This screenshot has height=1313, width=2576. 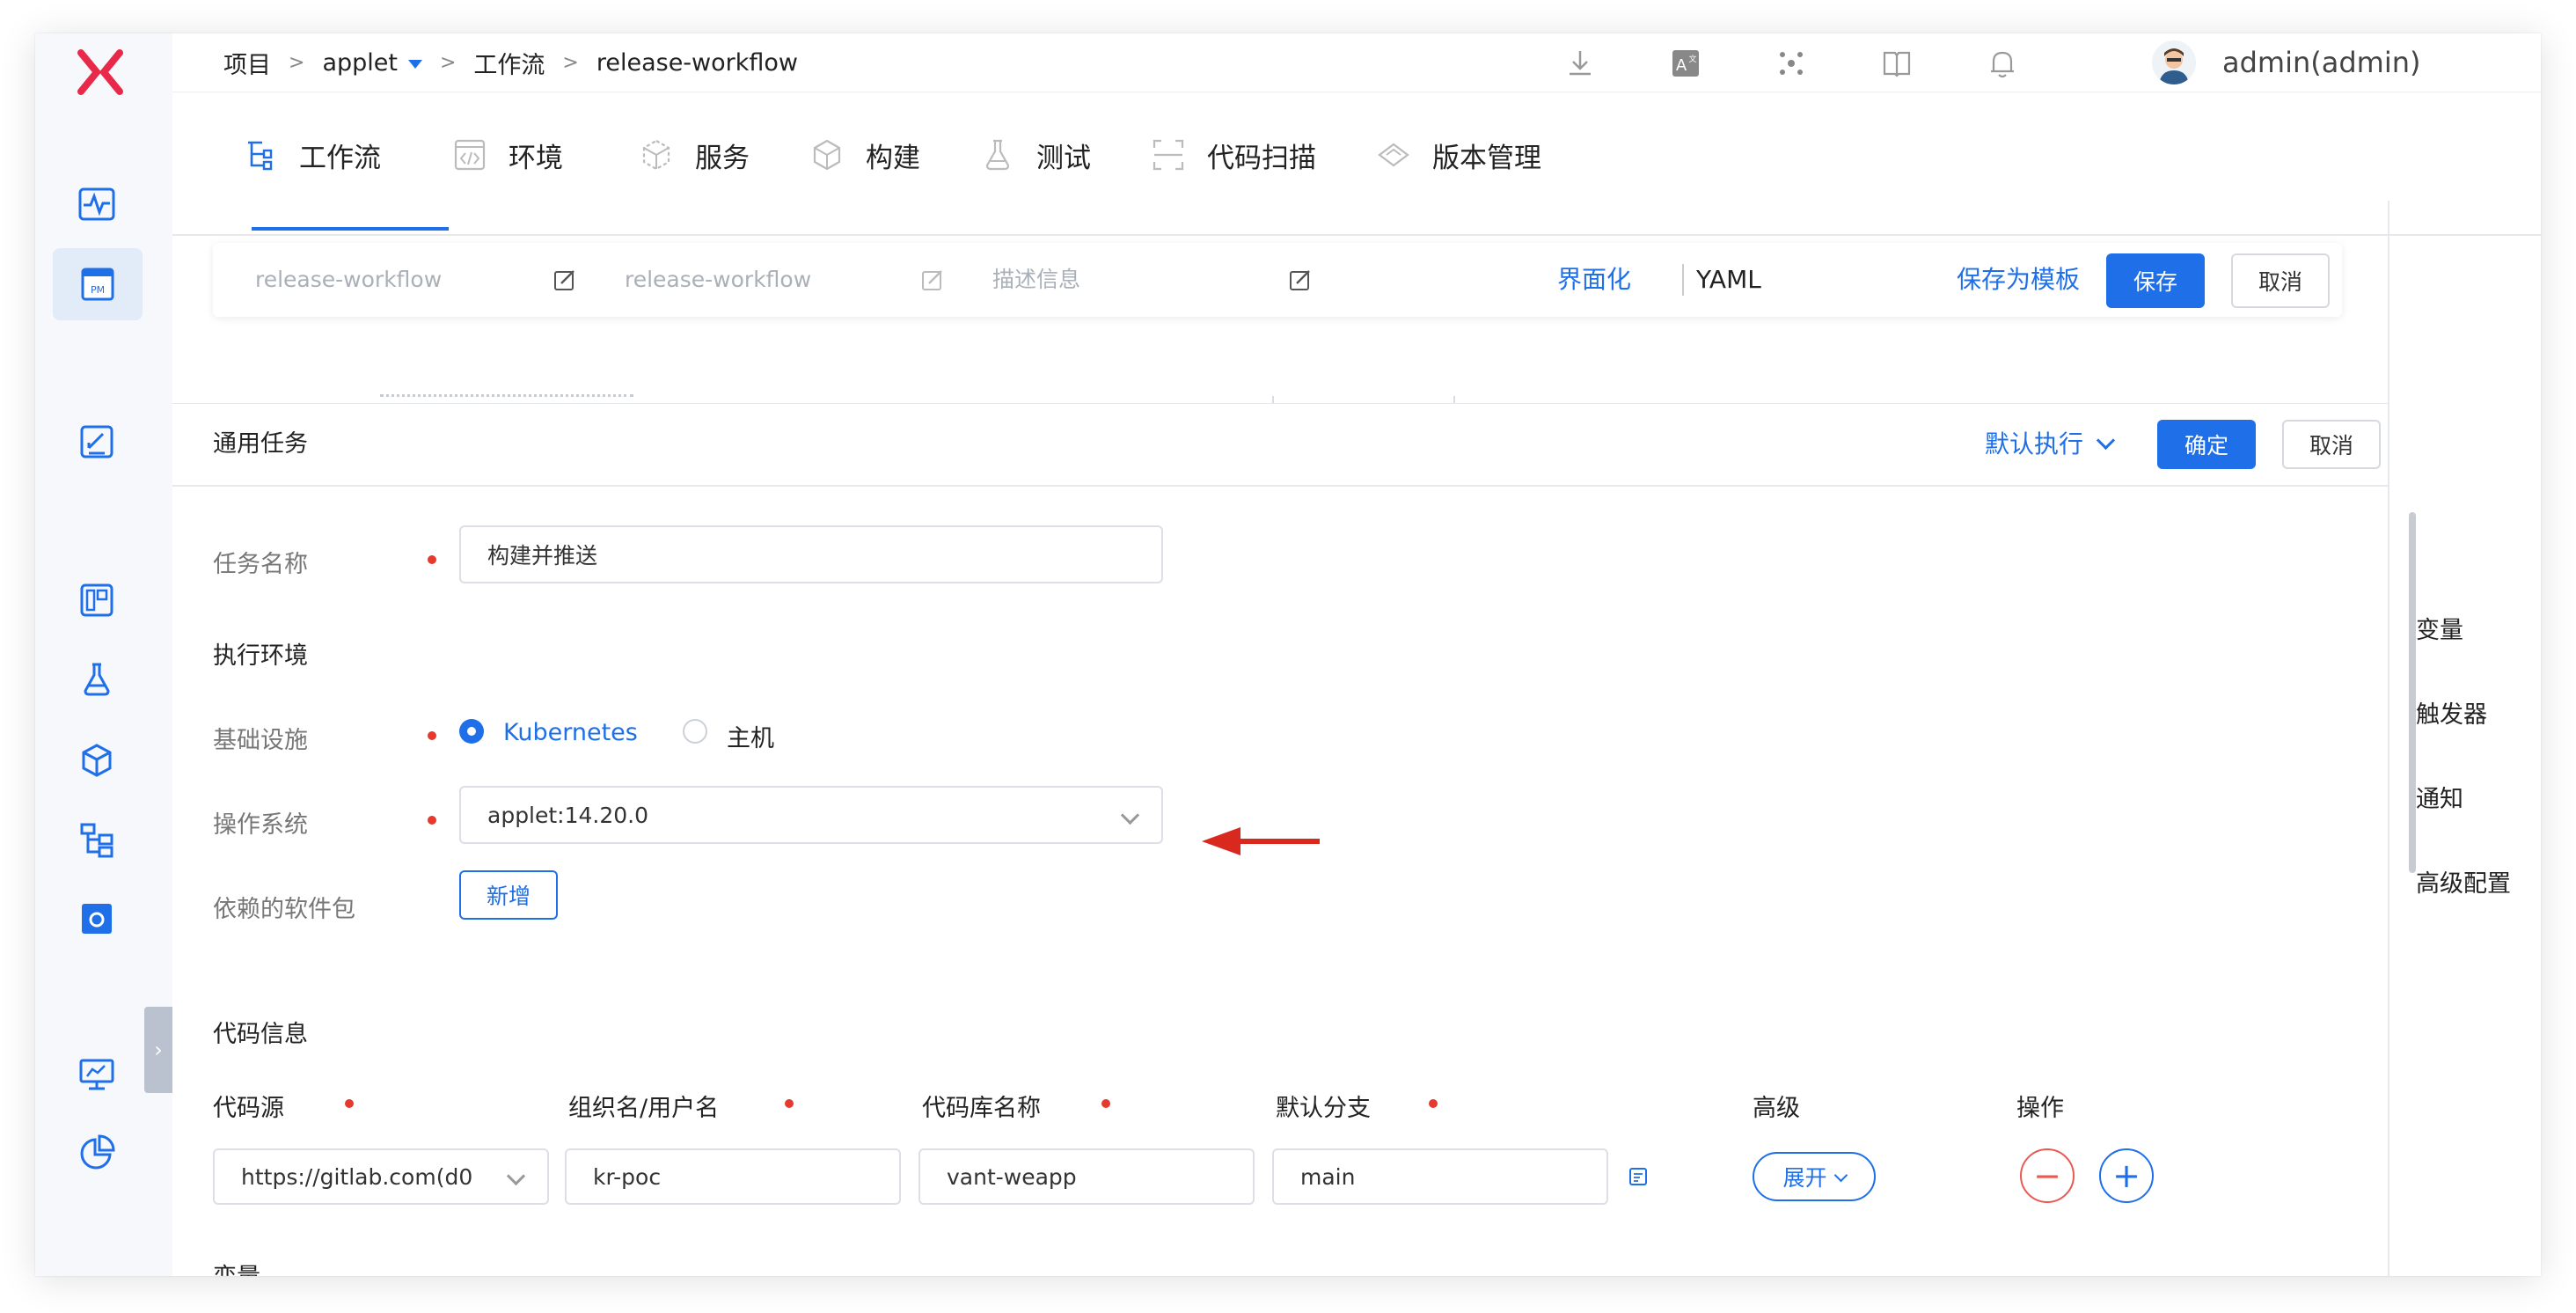 I want to click on task-name-label: 任务名称, so click(x=260, y=564).